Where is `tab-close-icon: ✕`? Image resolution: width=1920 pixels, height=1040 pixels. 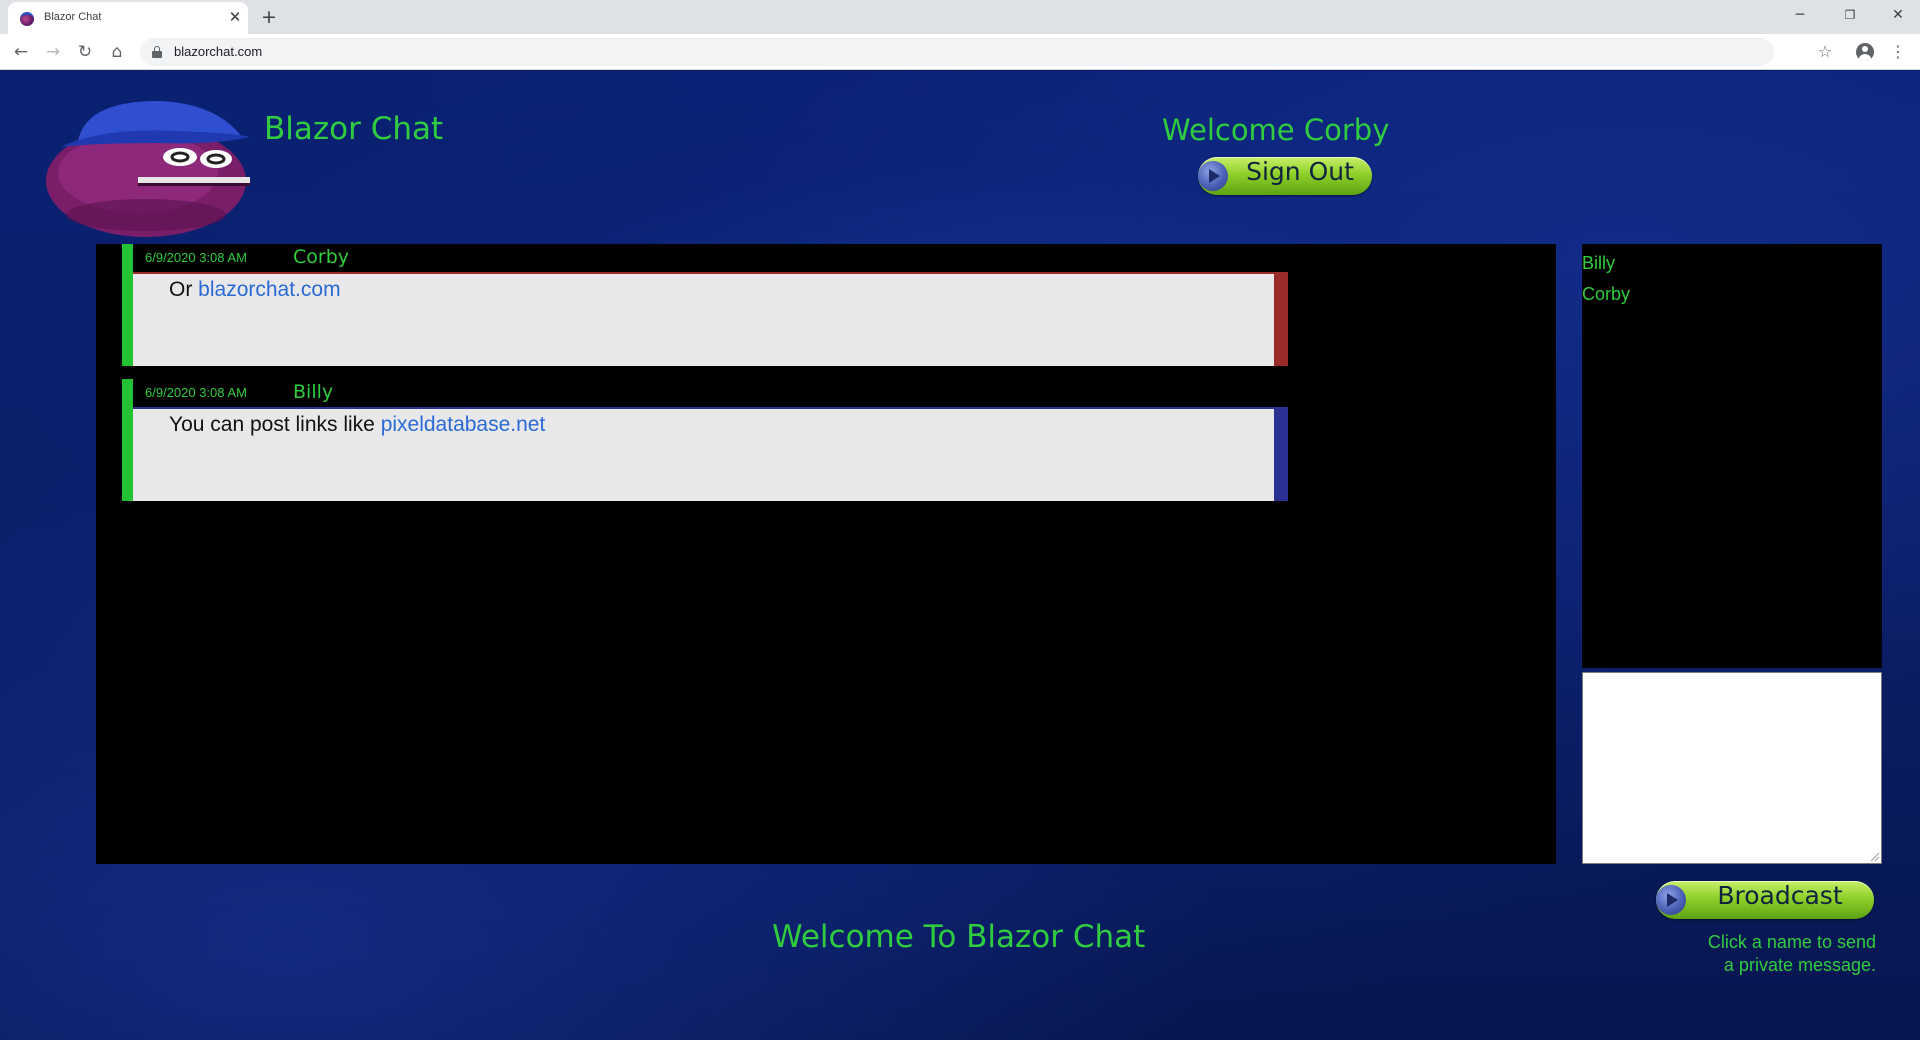
tab-close-icon: ✕ is located at coordinates (235, 17).